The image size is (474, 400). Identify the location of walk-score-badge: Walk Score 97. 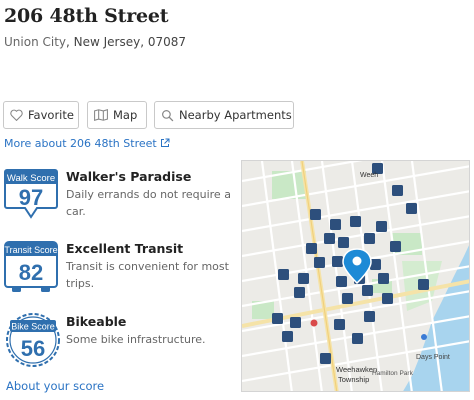
(31, 193).